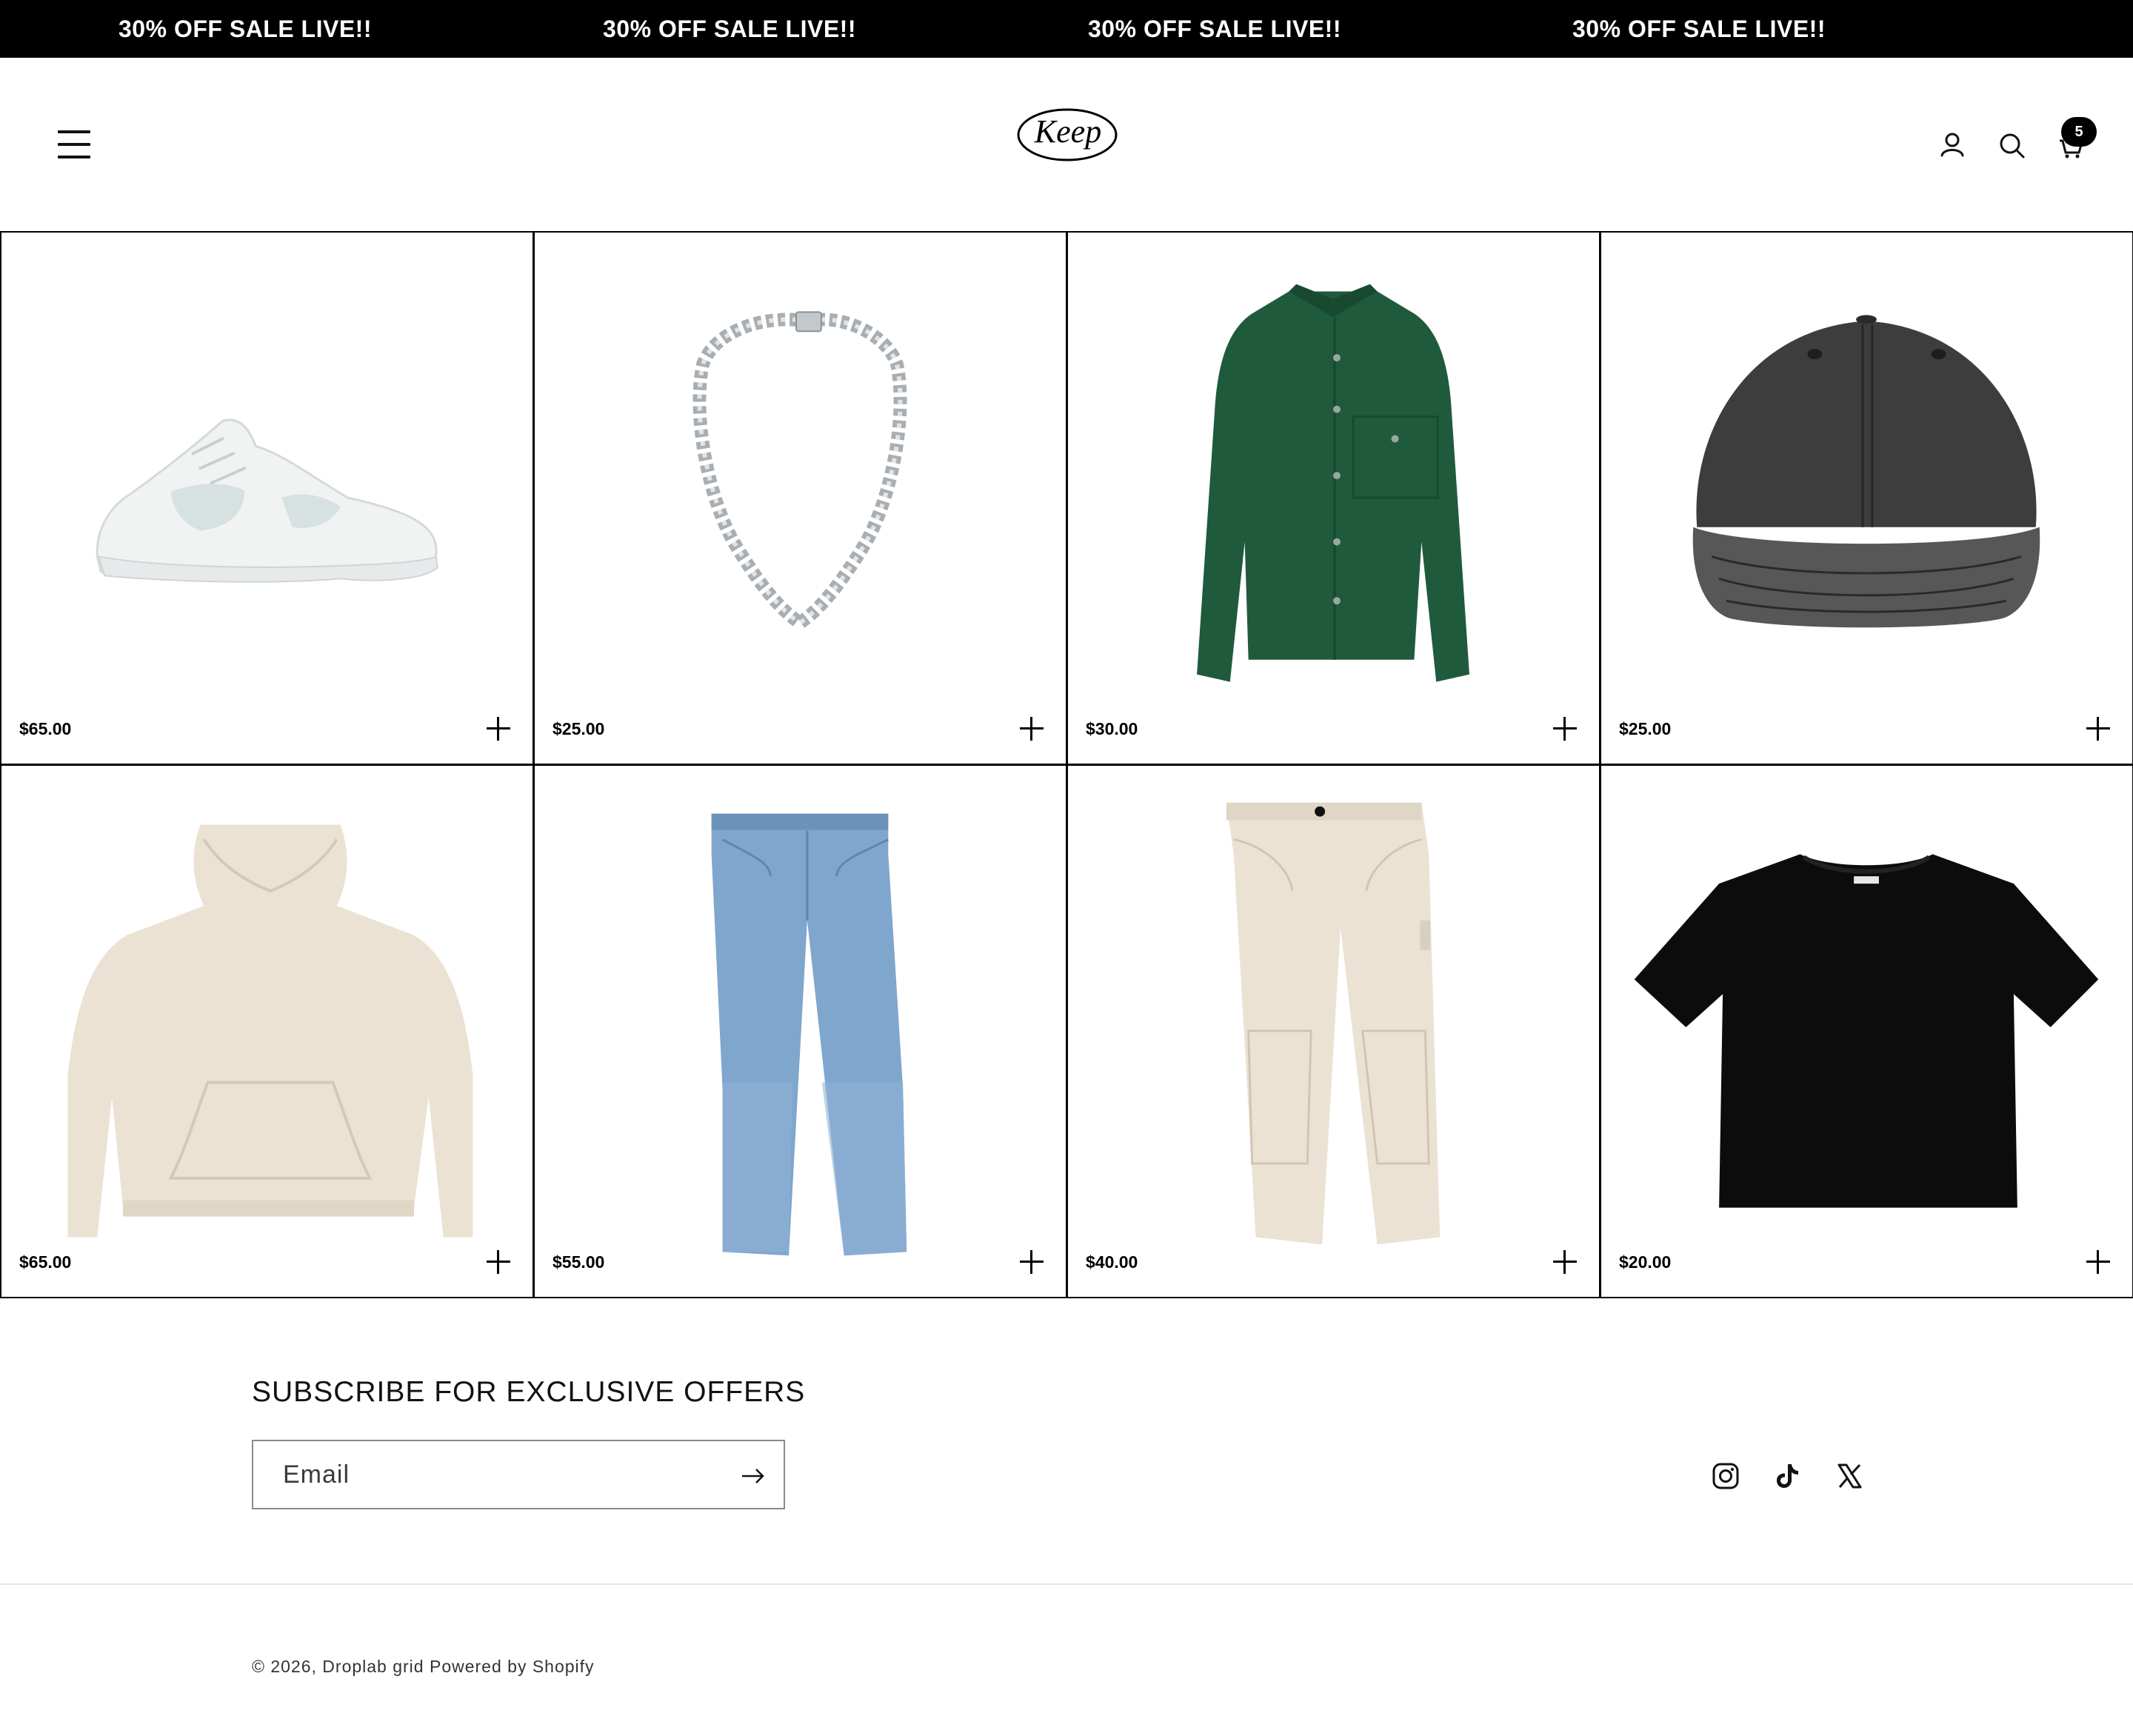 This screenshot has width=2133, height=1736. What do you see at coordinates (1333, 483) in the screenshot?
I see `product-image-green-overshirt` at bounding box center [1333, 483].